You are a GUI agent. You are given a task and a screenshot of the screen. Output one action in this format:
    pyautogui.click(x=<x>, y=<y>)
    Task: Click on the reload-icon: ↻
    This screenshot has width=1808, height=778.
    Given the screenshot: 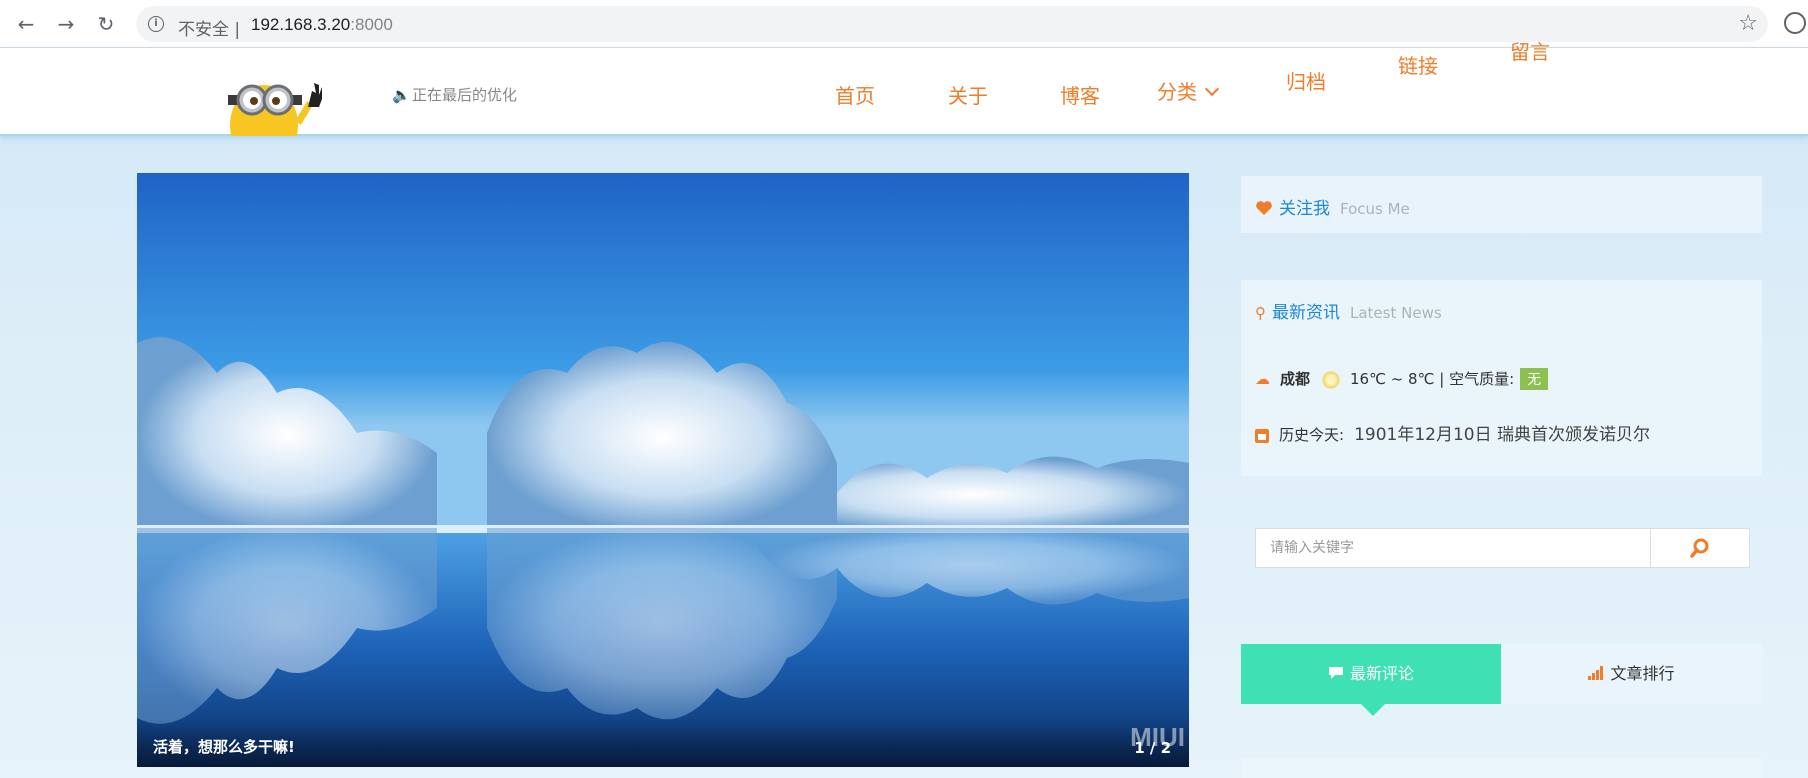 What is the action you would take?
    pyautogui.click(x=106, y=24)
    